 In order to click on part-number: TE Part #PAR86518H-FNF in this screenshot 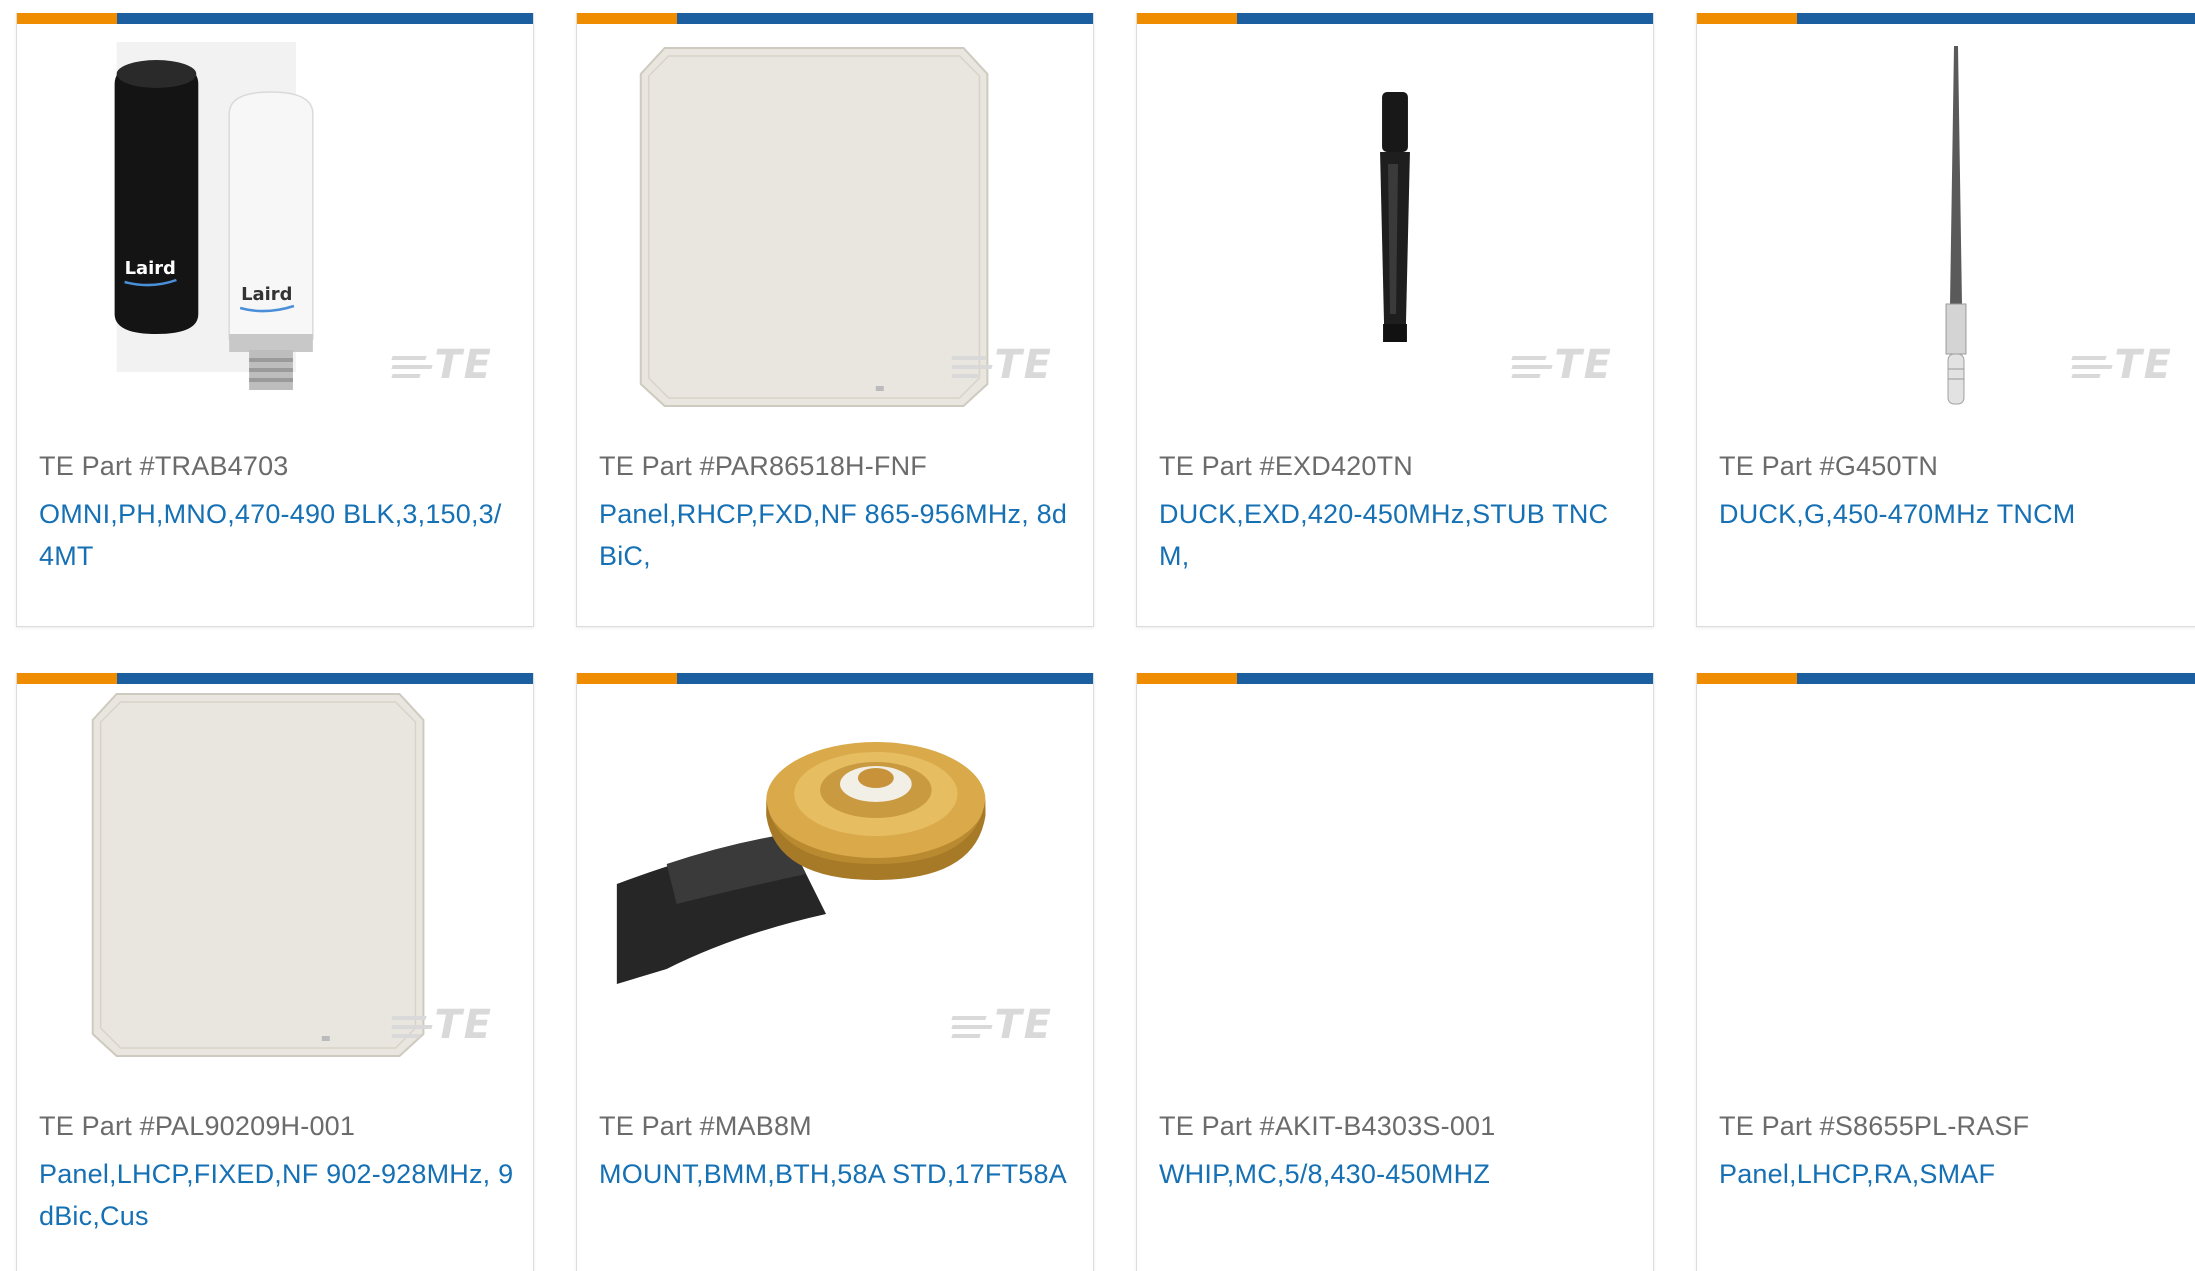, I will do `click(763, 466)`.